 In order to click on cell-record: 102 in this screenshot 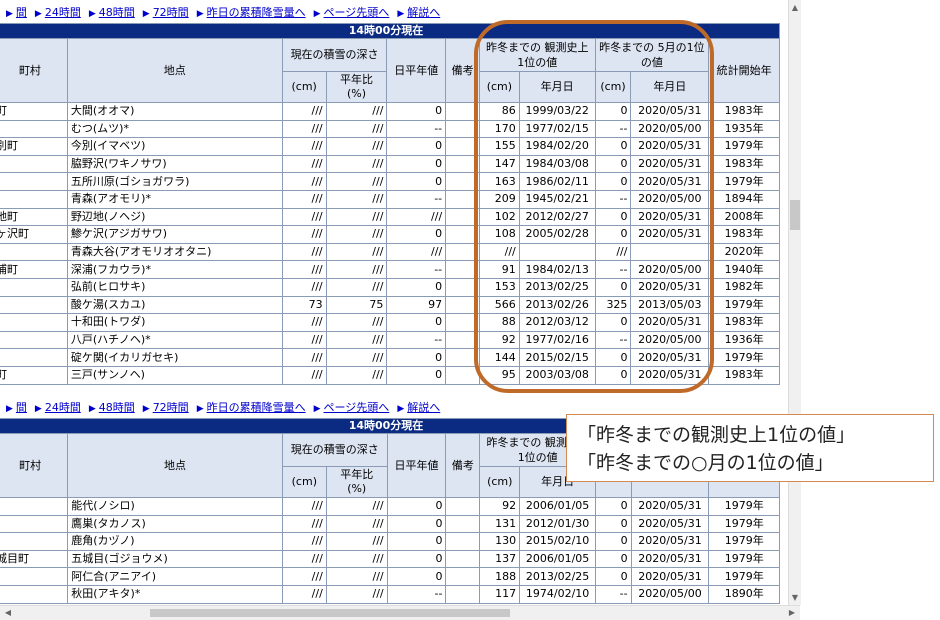, I will do `click(499, 217)`.